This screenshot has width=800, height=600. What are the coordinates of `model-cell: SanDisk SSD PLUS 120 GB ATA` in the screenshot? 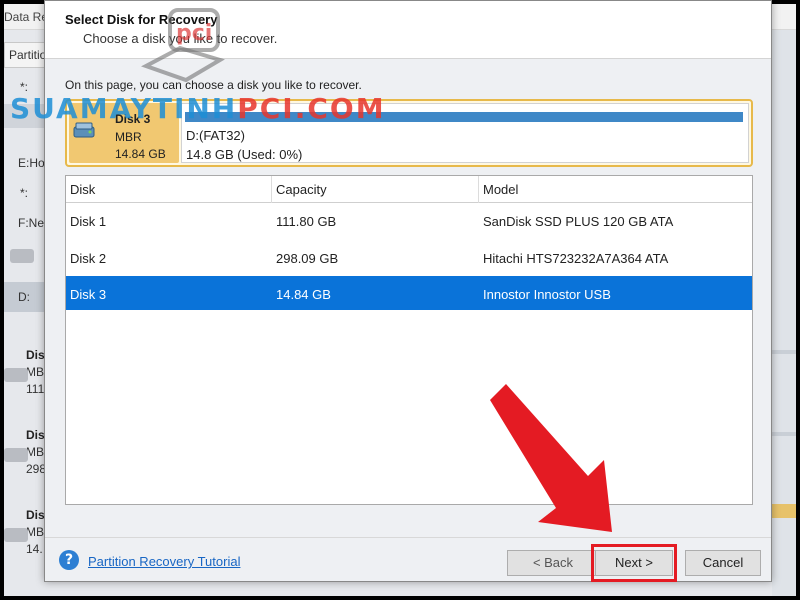 It's located at (578, 221).